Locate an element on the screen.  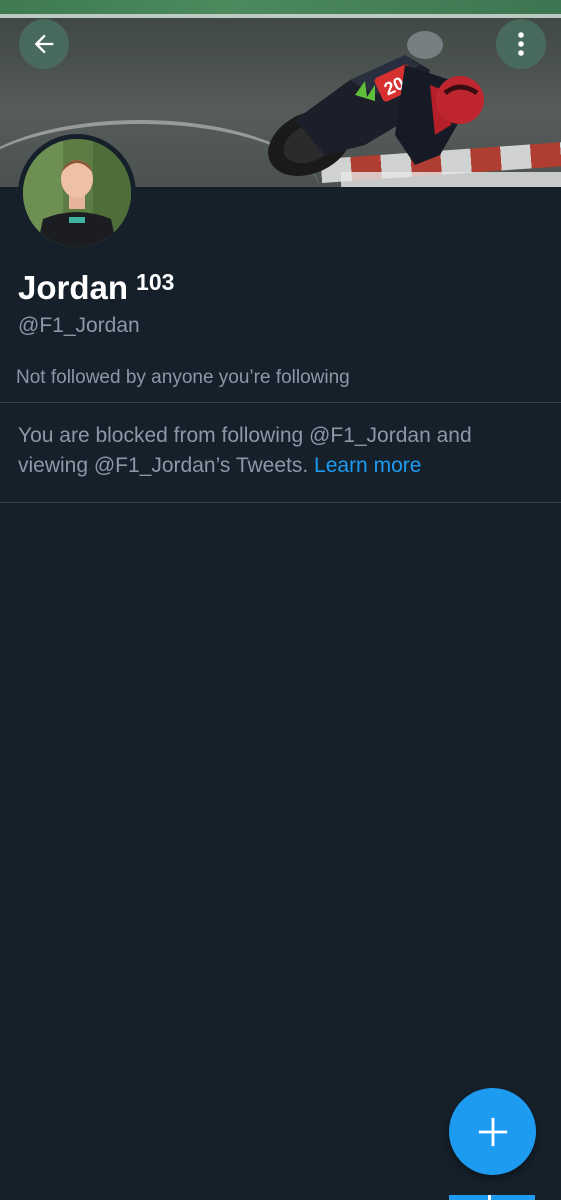
avatar is located at coordinates (77, 193).